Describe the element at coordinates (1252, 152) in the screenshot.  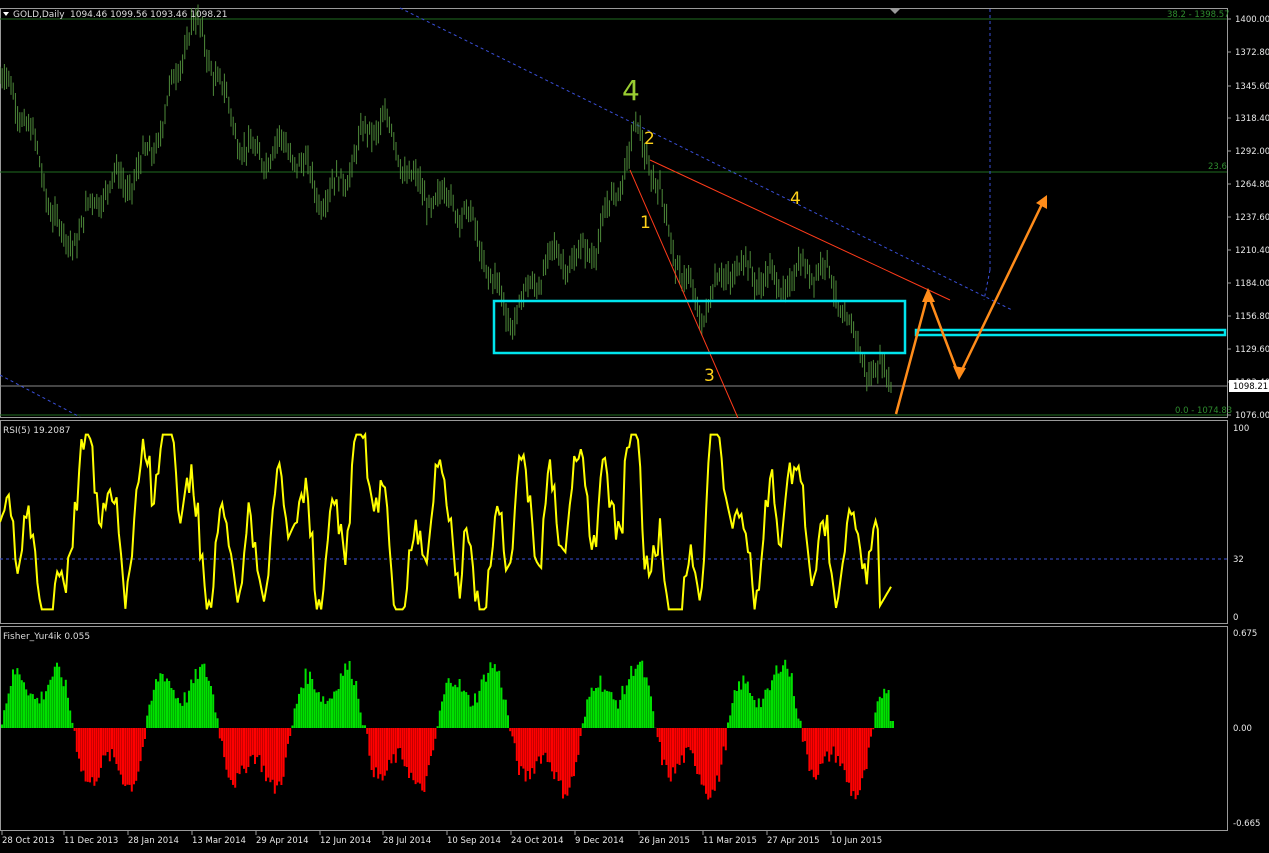
I see `price-tick-label: 1292.00` at that location.